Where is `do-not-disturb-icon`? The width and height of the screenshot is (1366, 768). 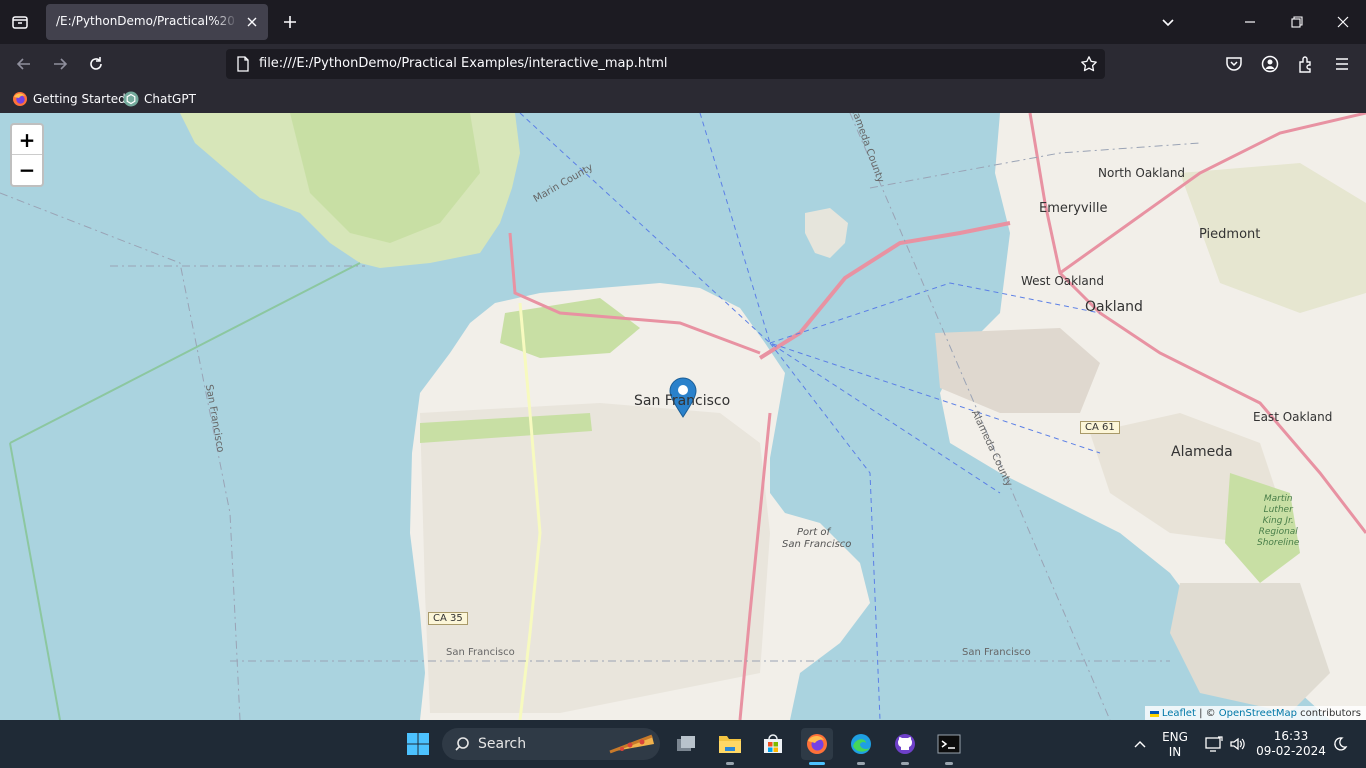 do-not-disturb-icon is located at coordinates (1340, 744).